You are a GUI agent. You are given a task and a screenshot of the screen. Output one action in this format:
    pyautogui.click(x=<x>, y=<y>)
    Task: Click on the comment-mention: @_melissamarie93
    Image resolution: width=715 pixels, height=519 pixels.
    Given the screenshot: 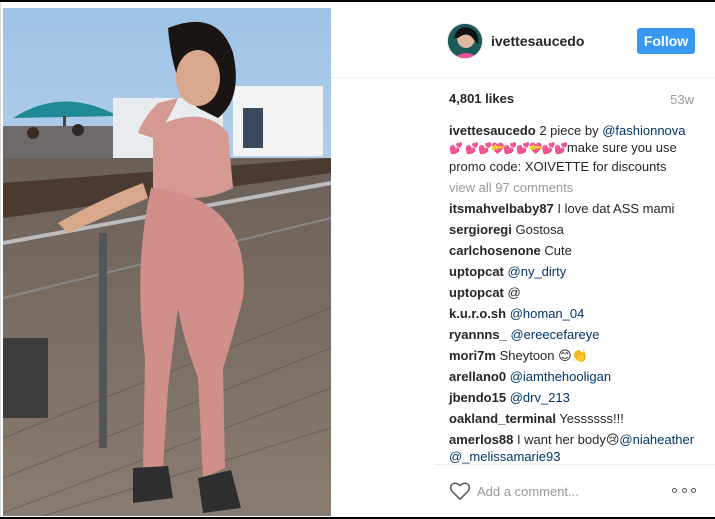 What is the action you would take?
    pyautogui.click(x=504, y=456)
    